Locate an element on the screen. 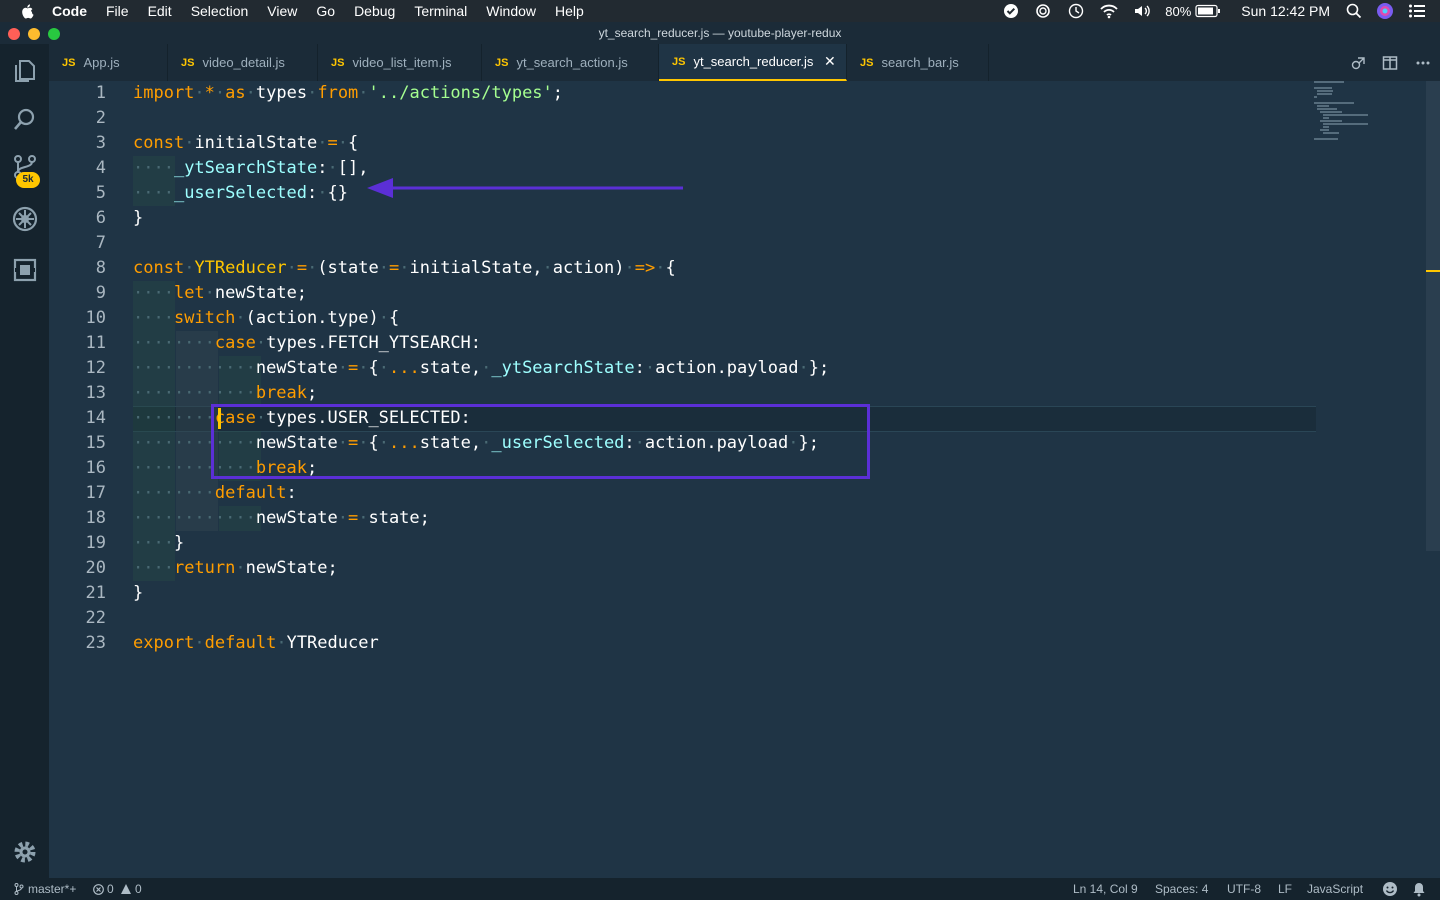 This screenshot has width=1440, height=900. menu-selection: Selection is located at coordinates (220, 11).